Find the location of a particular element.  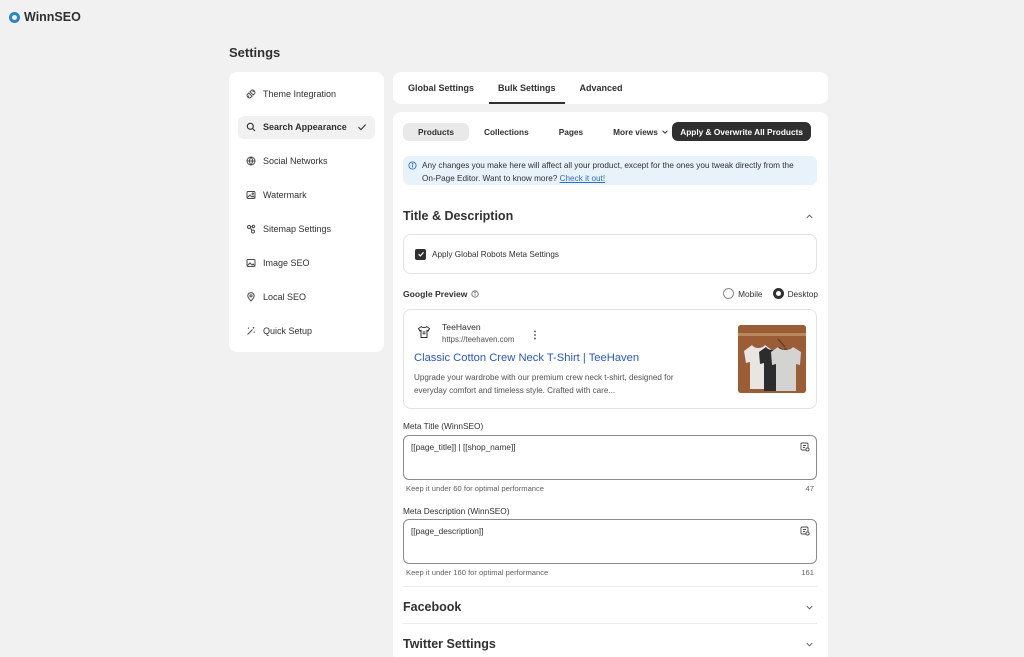

meta-title-count: 47 is located at coordinates (809, 488).